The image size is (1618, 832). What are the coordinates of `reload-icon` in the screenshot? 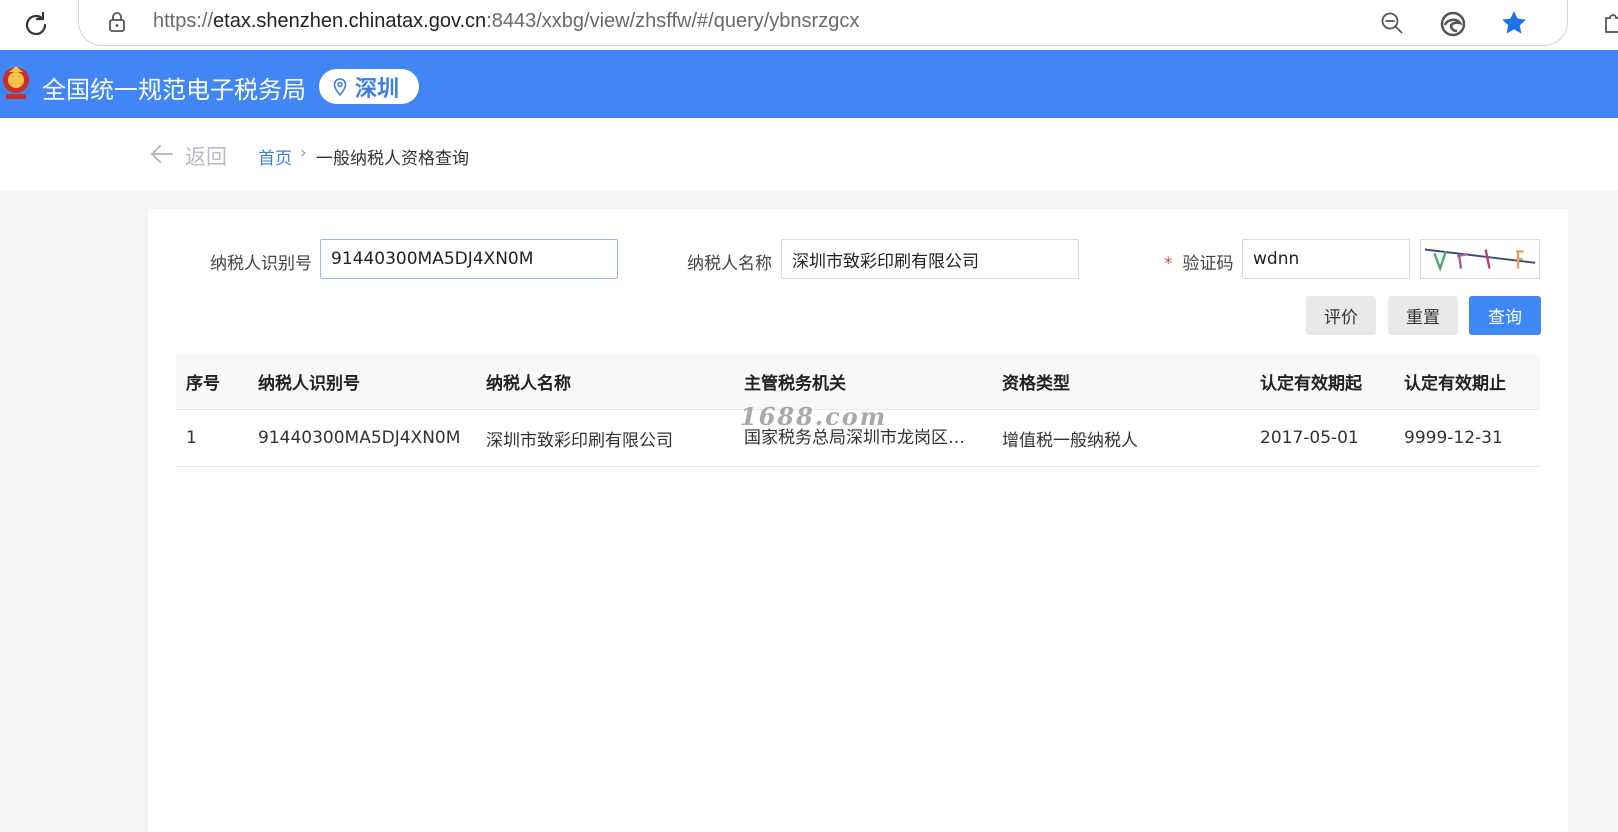 It's located at (36, 25).